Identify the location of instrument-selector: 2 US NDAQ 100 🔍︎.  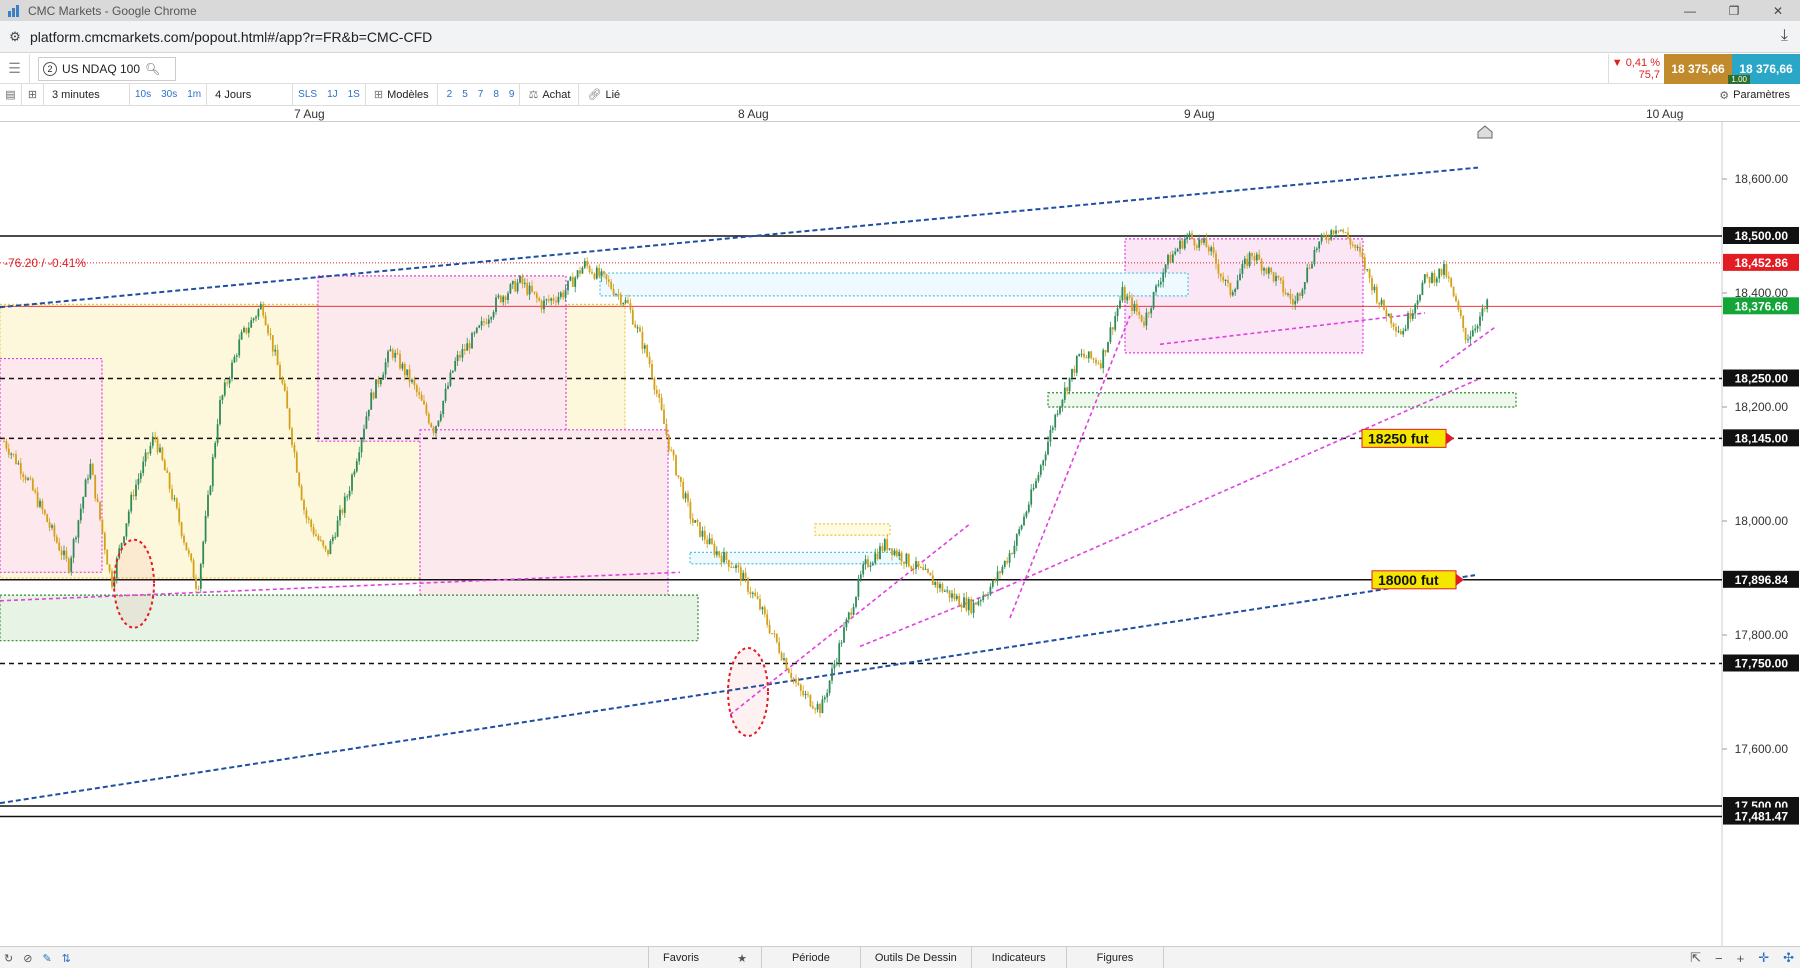
(107, 68).